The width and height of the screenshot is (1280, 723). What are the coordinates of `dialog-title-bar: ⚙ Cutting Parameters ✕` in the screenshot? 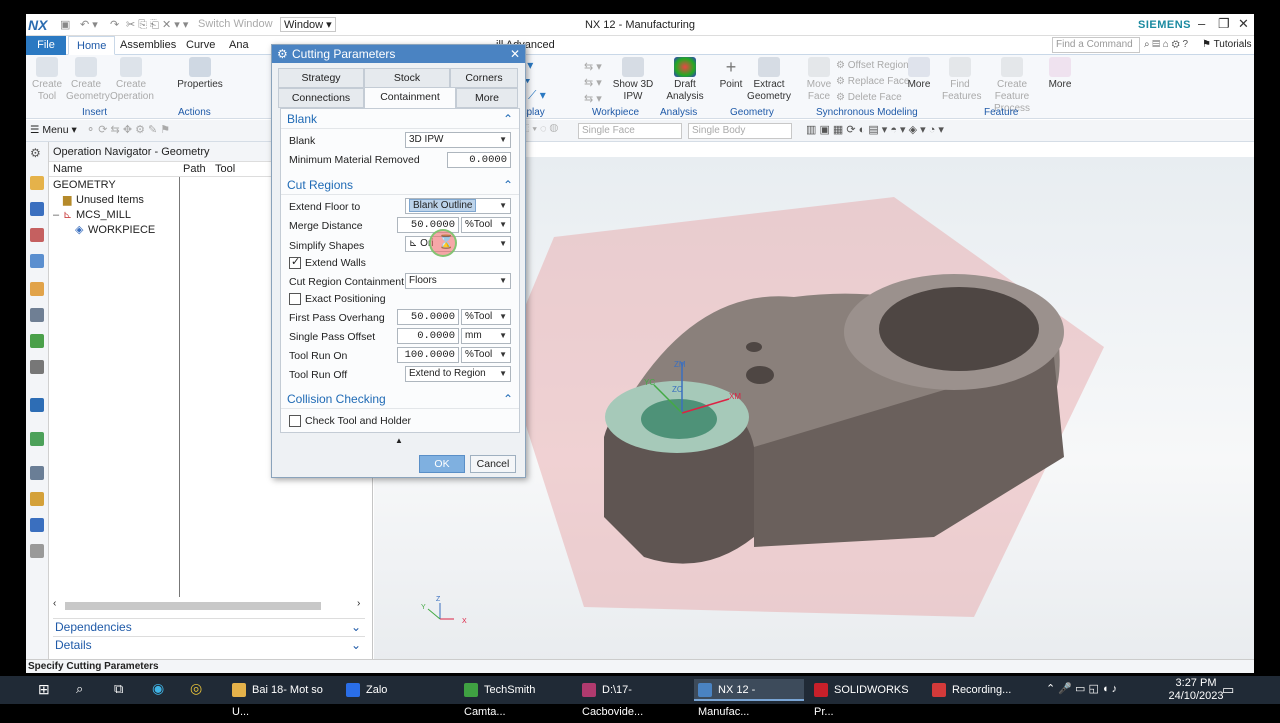 It's located at (398, 54).